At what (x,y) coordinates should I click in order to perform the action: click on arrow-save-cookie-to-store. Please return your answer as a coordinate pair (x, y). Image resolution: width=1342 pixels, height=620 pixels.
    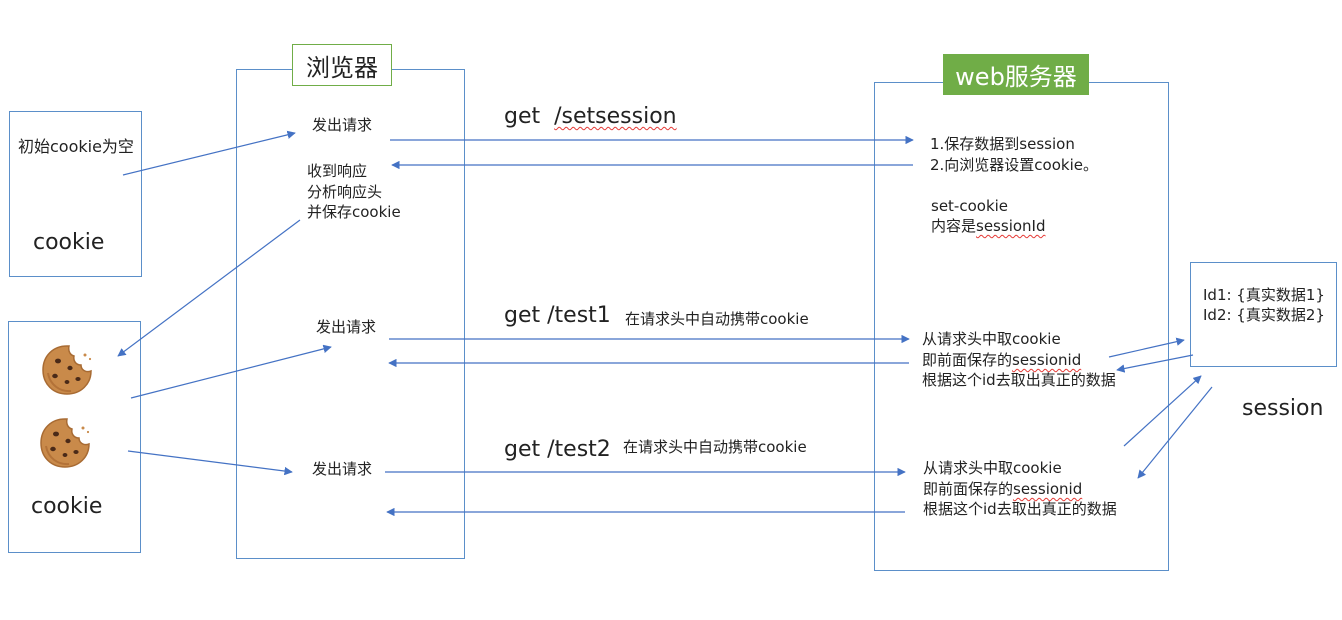
    Looking at the image, I should click on (209, 288).